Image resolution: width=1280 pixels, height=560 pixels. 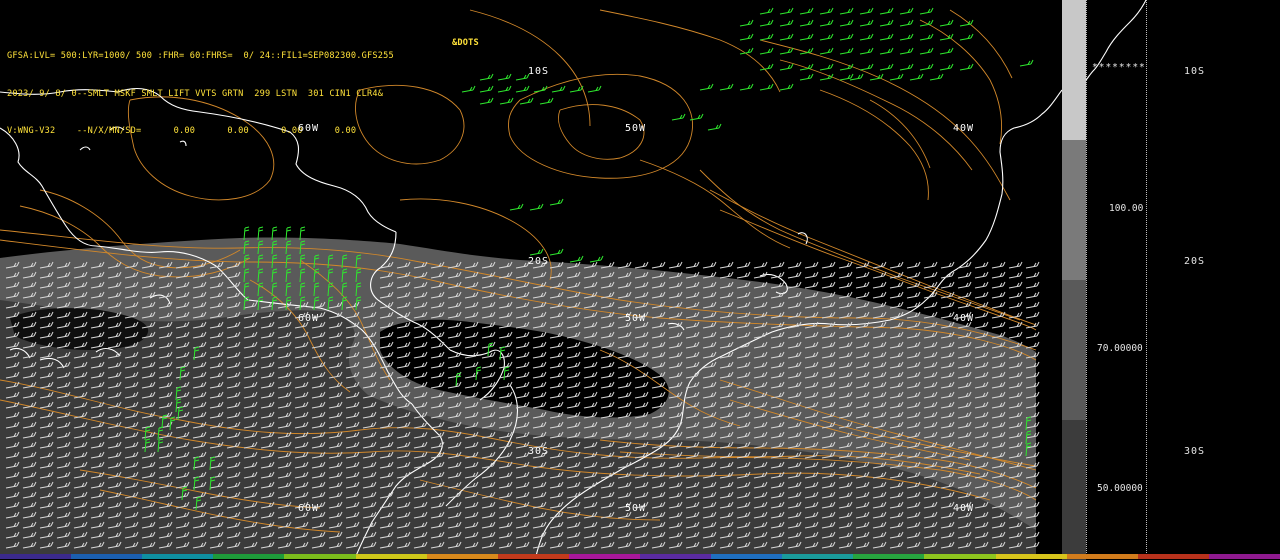 I want to click on side-lat-20s: 20S, so click(x=1195, y=261).